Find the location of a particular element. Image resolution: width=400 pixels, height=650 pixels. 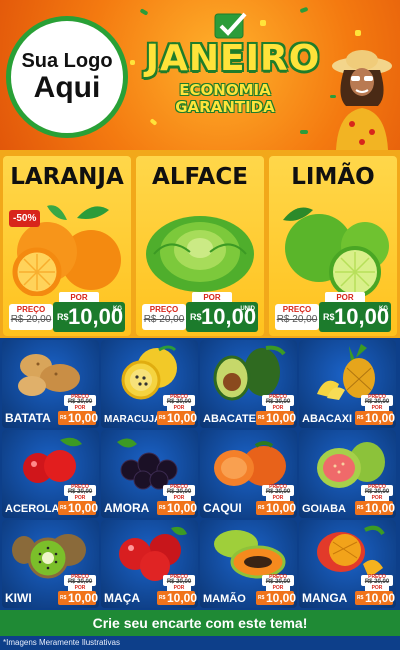

product-card-abacate: ABACATE PREÇO R$ 20,00 POR R$ 10,00 is located at coordinates (248, 384).